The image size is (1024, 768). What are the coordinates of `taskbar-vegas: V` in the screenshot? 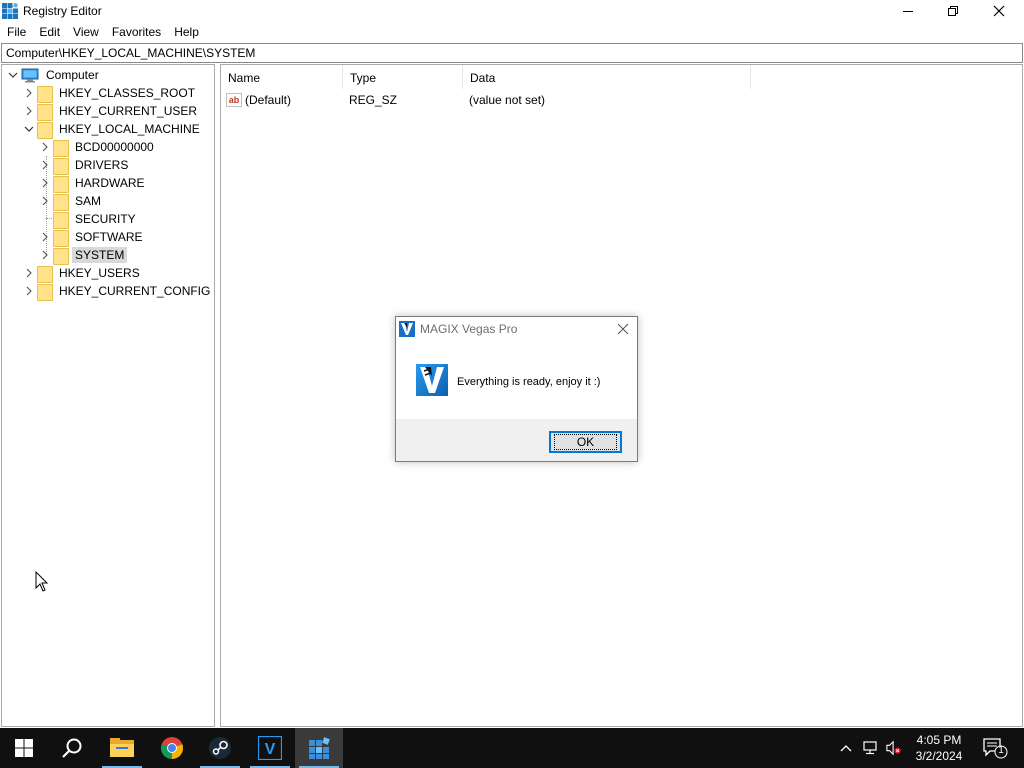 It's located at (270, 748).